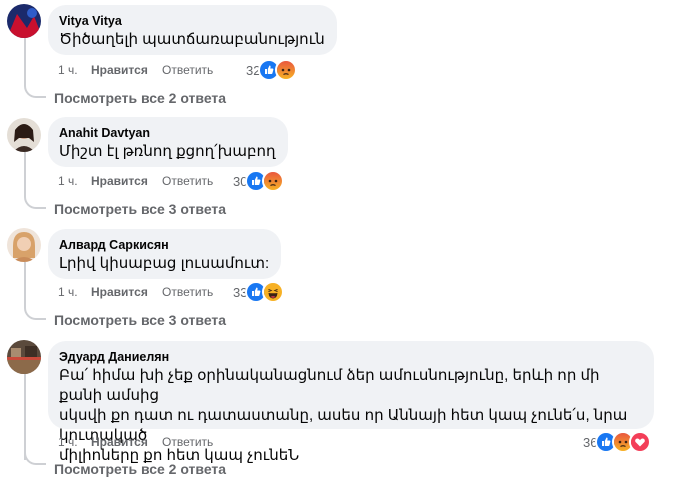 This screenshot has height=478, width=696. Describe the element at coordinates (640, 442) in the screenshot. I see `love-icon` at that location.